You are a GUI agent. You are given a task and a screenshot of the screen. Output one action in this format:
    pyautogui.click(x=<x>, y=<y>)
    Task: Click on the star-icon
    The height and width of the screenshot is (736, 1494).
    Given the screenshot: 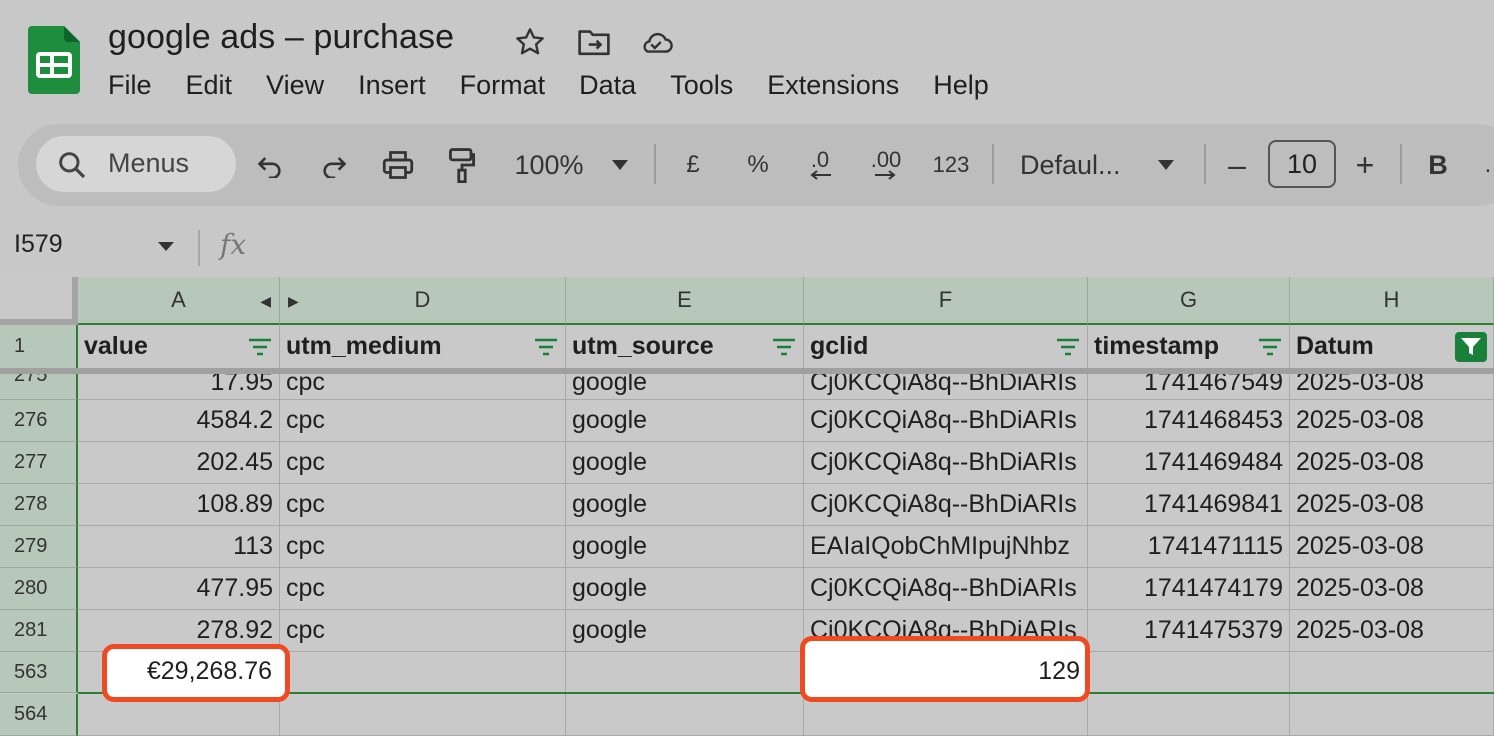 What is the action you would take?
    pyautogui.click(x=530, y=42)
    